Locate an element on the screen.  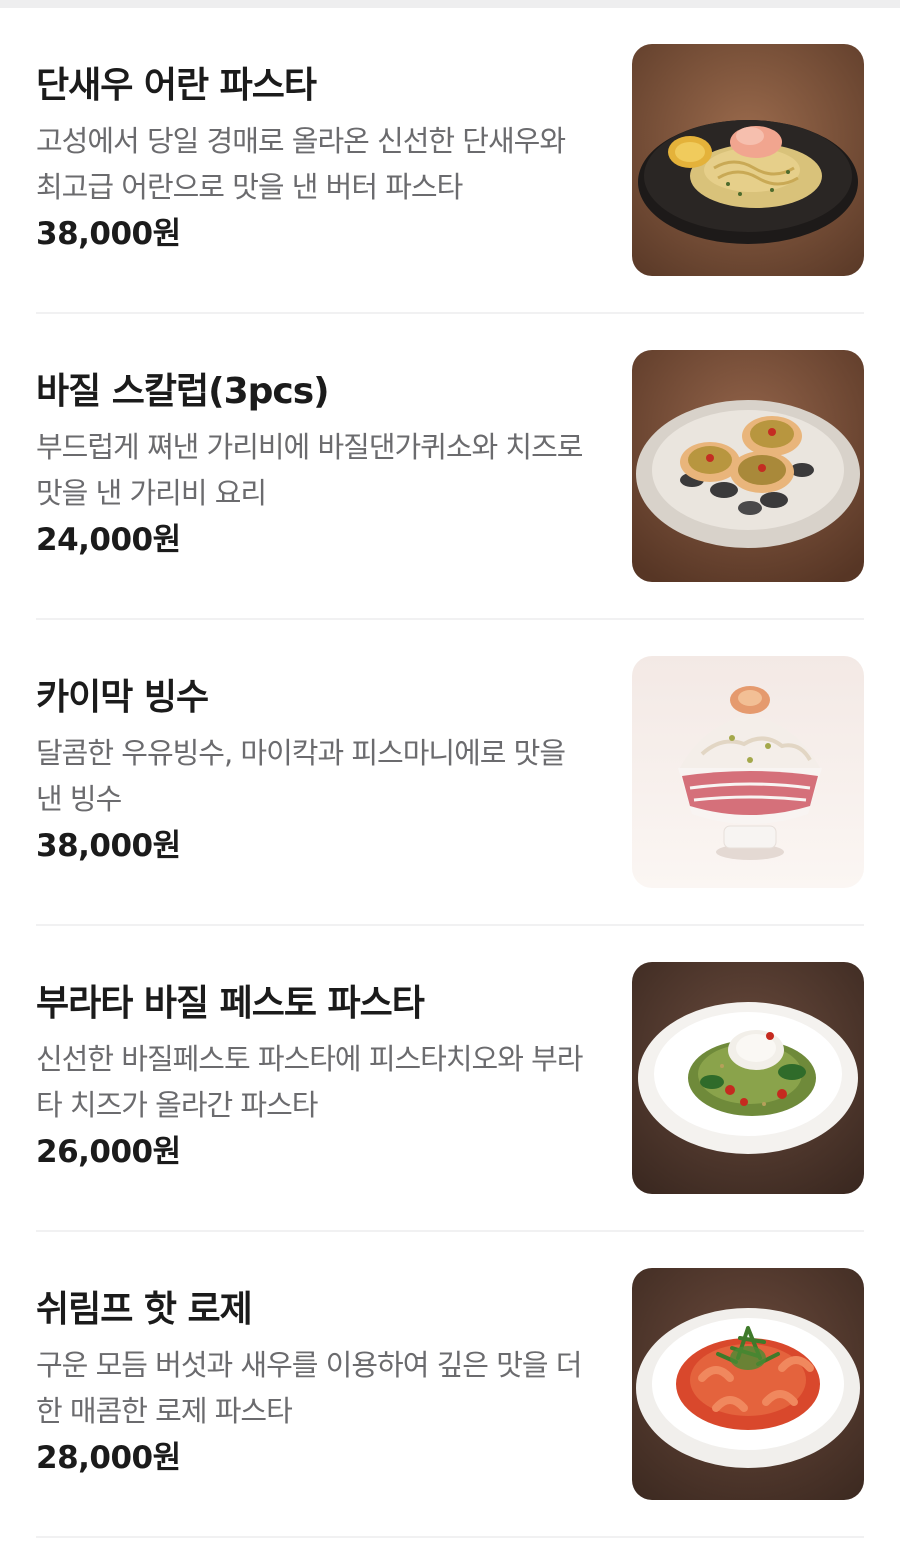
item-price: 24,000원 is located at coordinates (108, 540).